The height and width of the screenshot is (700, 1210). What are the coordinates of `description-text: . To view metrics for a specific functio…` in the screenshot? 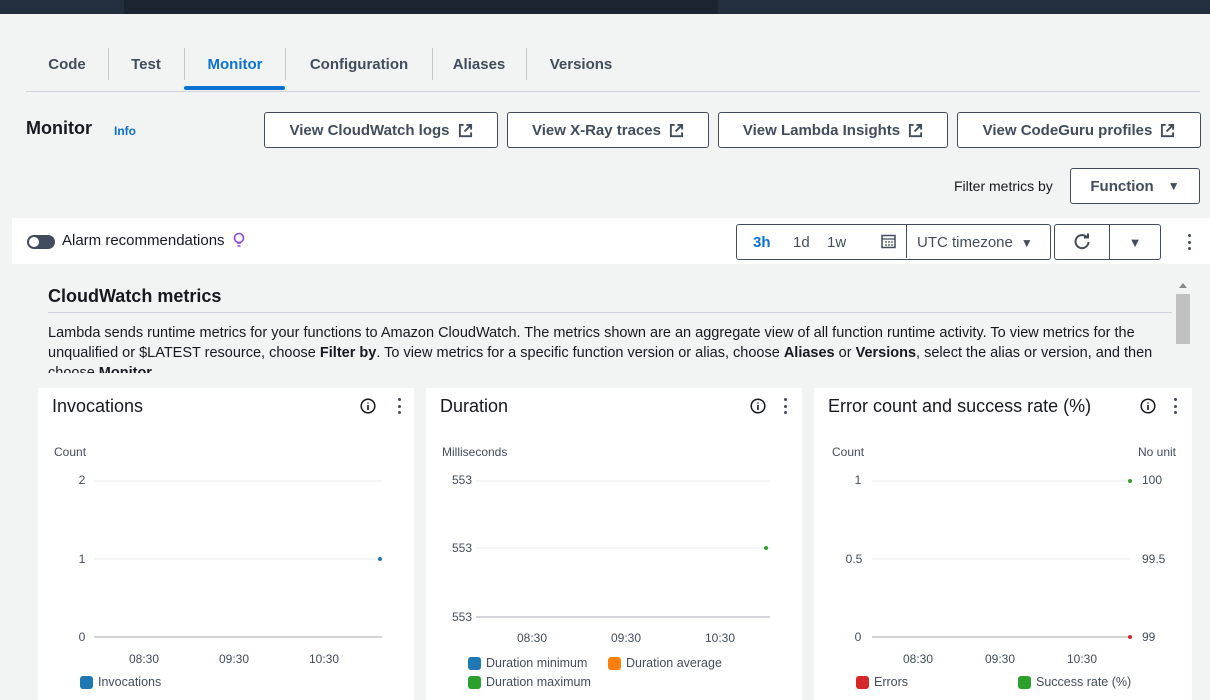 It's located at (580, 353).